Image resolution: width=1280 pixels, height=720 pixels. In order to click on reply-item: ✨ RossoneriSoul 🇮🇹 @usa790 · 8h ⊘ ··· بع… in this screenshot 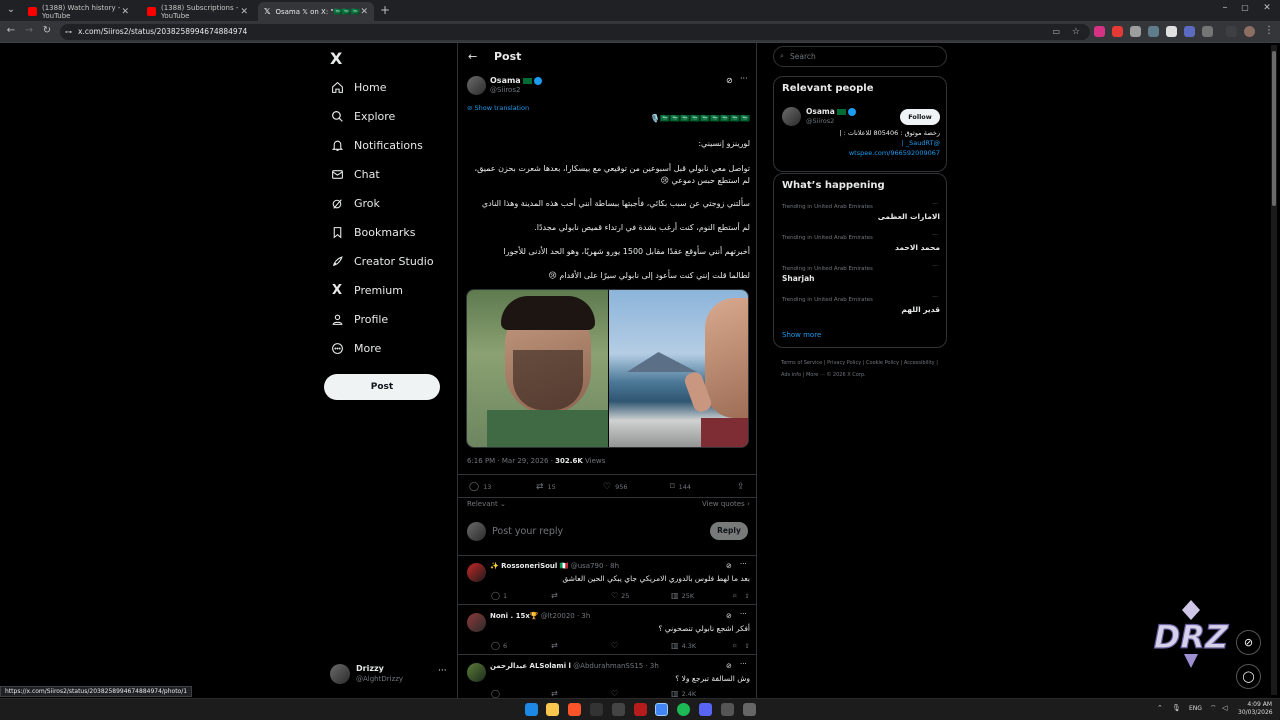, I will do `click(607, 580)`.